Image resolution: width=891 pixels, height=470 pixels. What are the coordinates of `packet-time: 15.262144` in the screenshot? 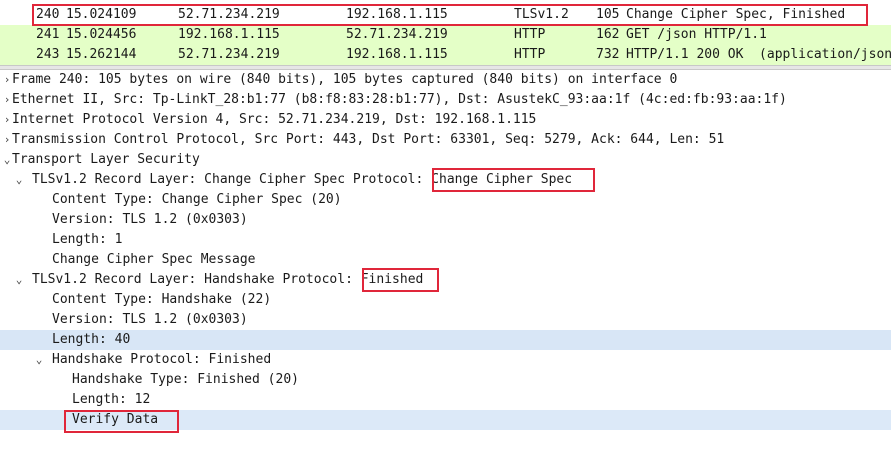 It's located at (101, 54).